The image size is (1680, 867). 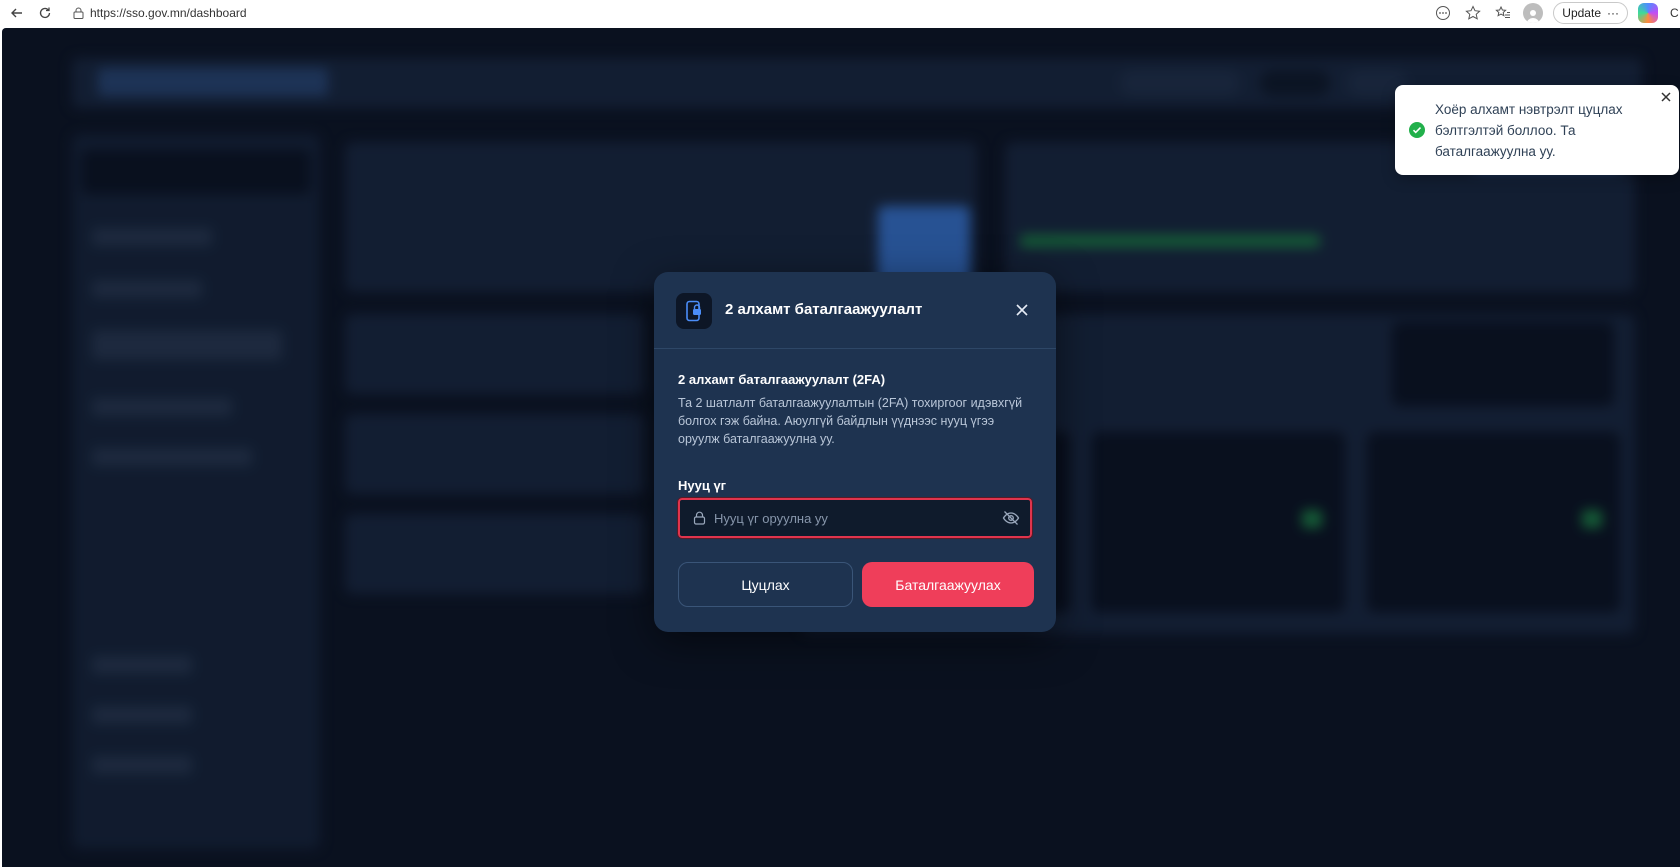 I want to click on password-input, so click(x=855, y=518).